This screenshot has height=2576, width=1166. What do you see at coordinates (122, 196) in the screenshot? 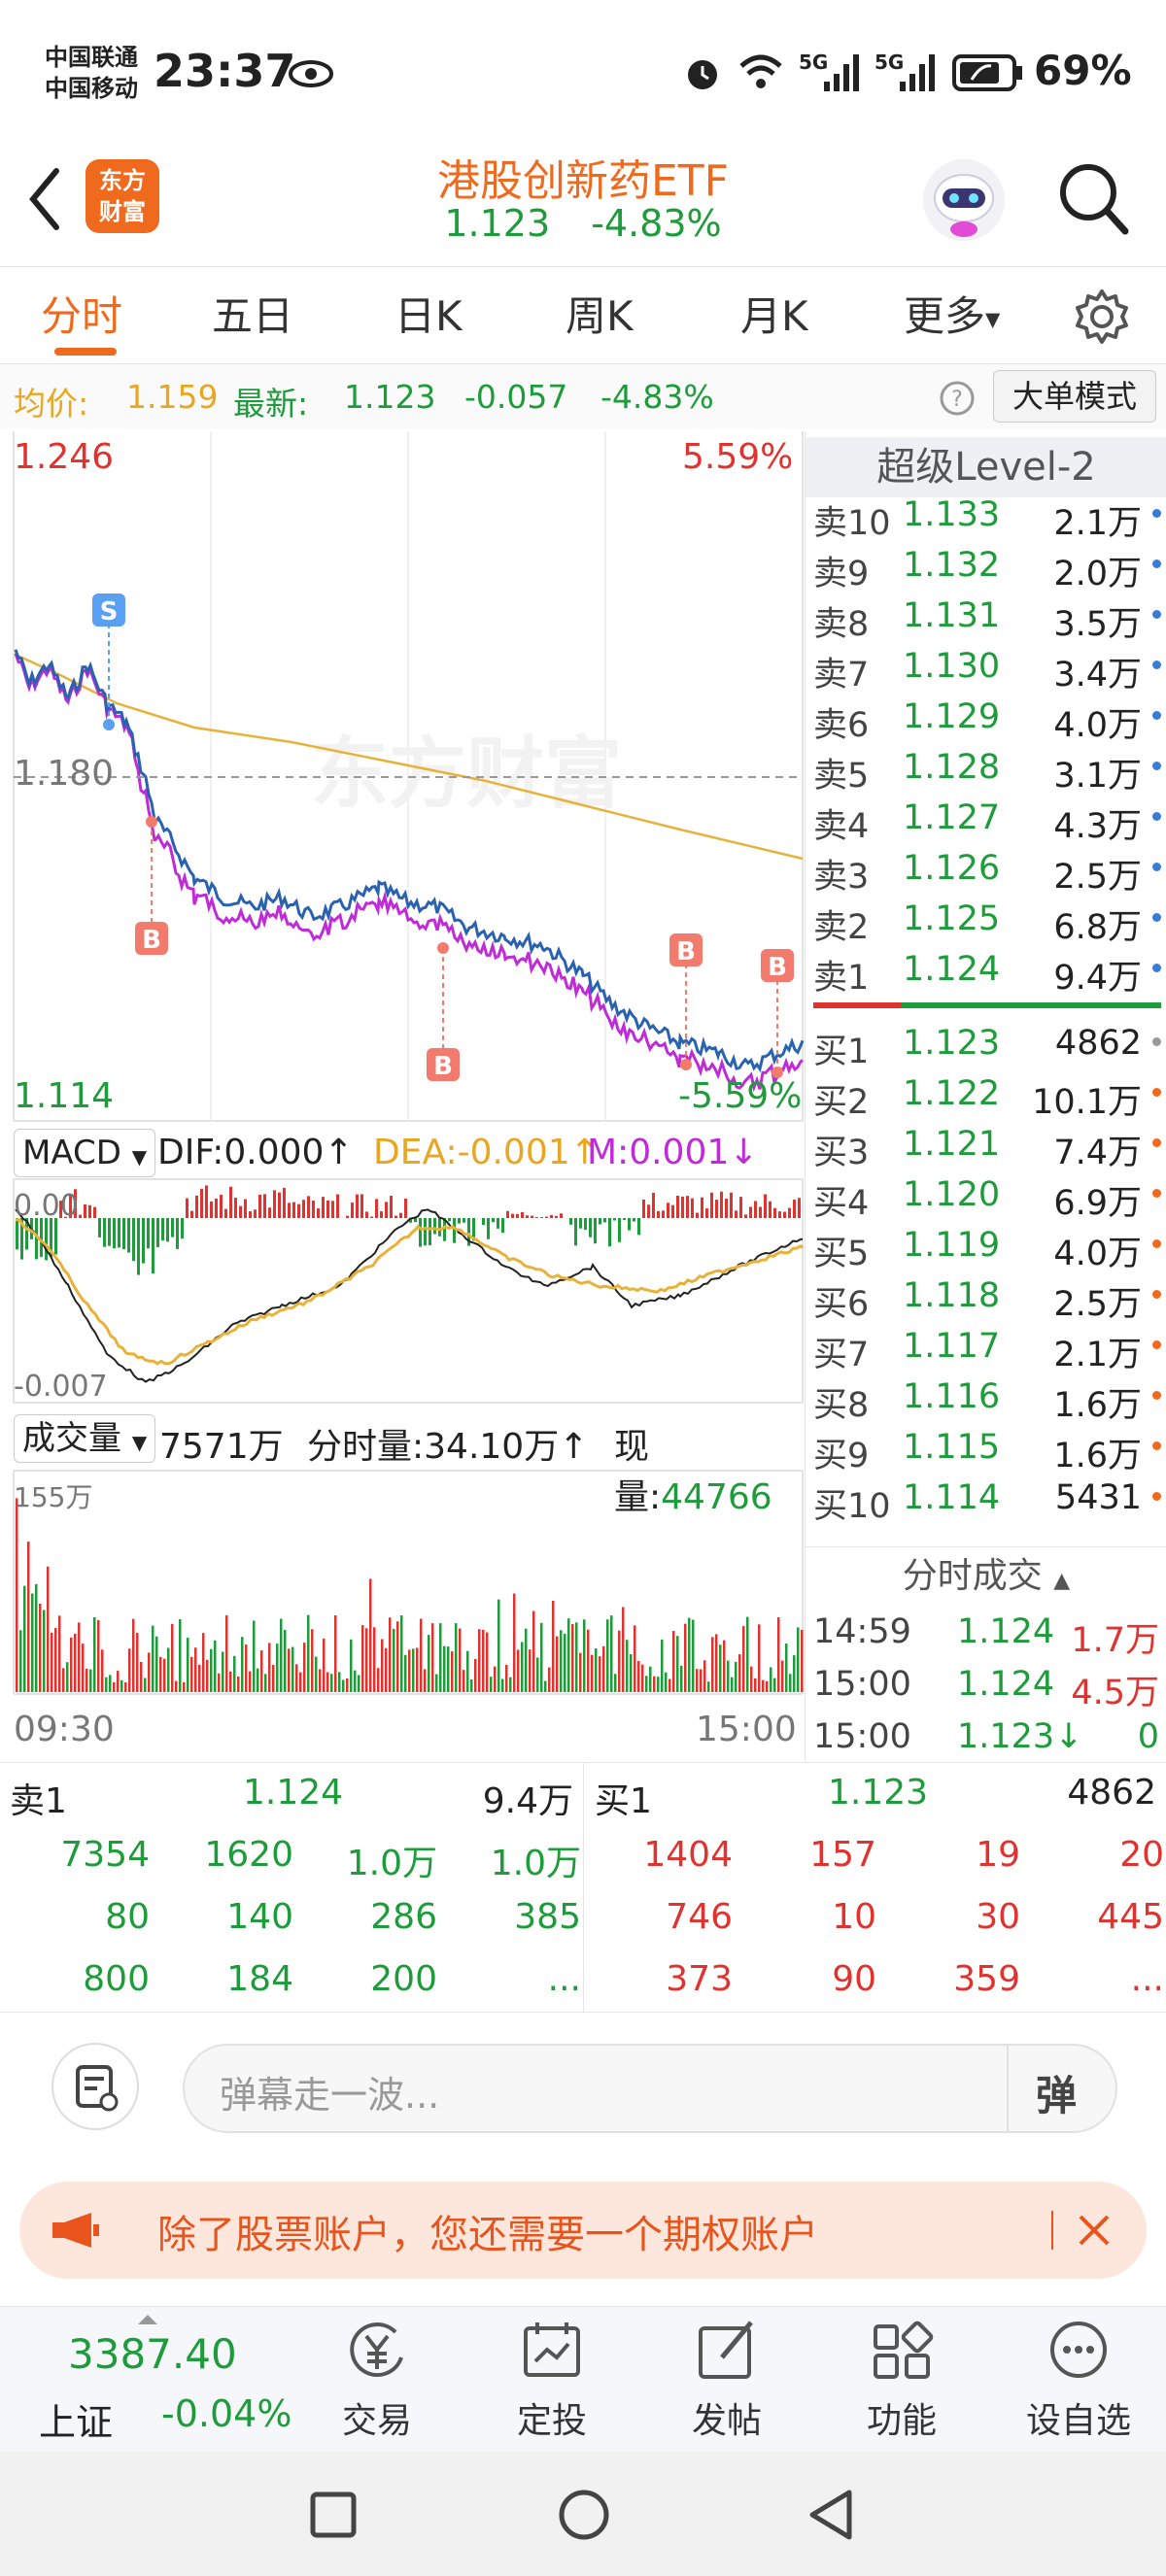
I see `app-logo: 东方 财富` at bounding box center [122, 196].